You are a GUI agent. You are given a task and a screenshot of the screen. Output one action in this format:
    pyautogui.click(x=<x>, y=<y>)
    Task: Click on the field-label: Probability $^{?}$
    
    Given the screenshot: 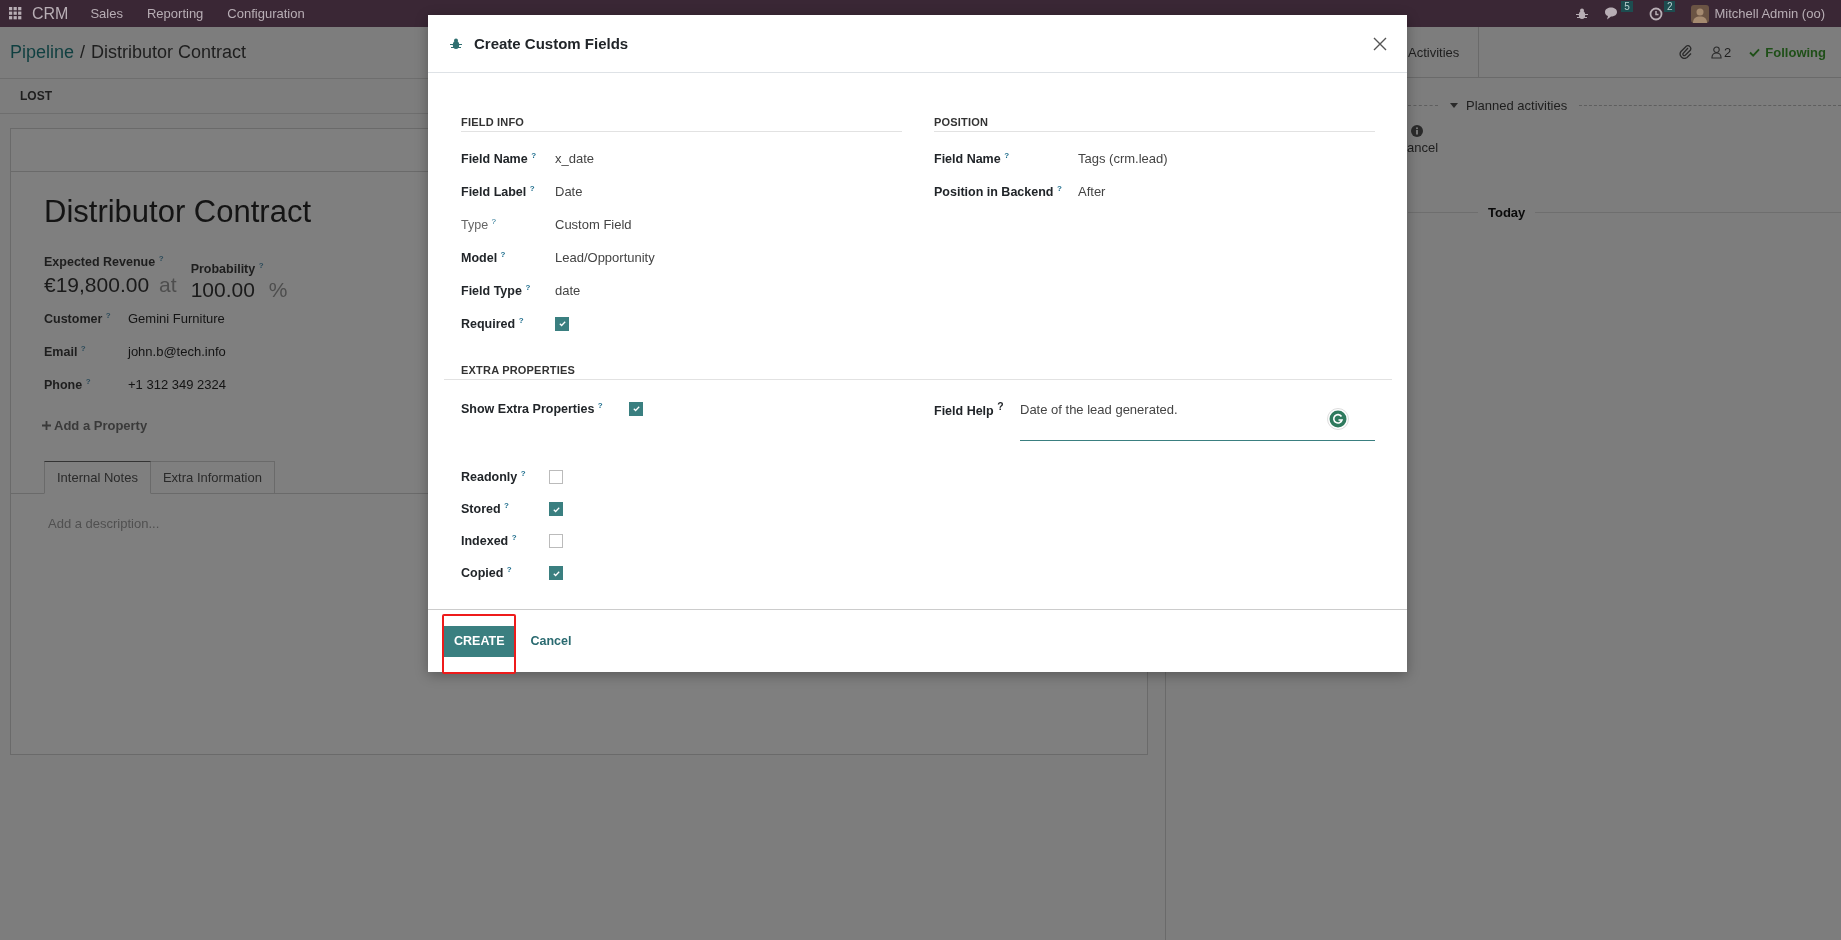 What is the action you would take?
    pyautogui.click(x=227, y=269)
    